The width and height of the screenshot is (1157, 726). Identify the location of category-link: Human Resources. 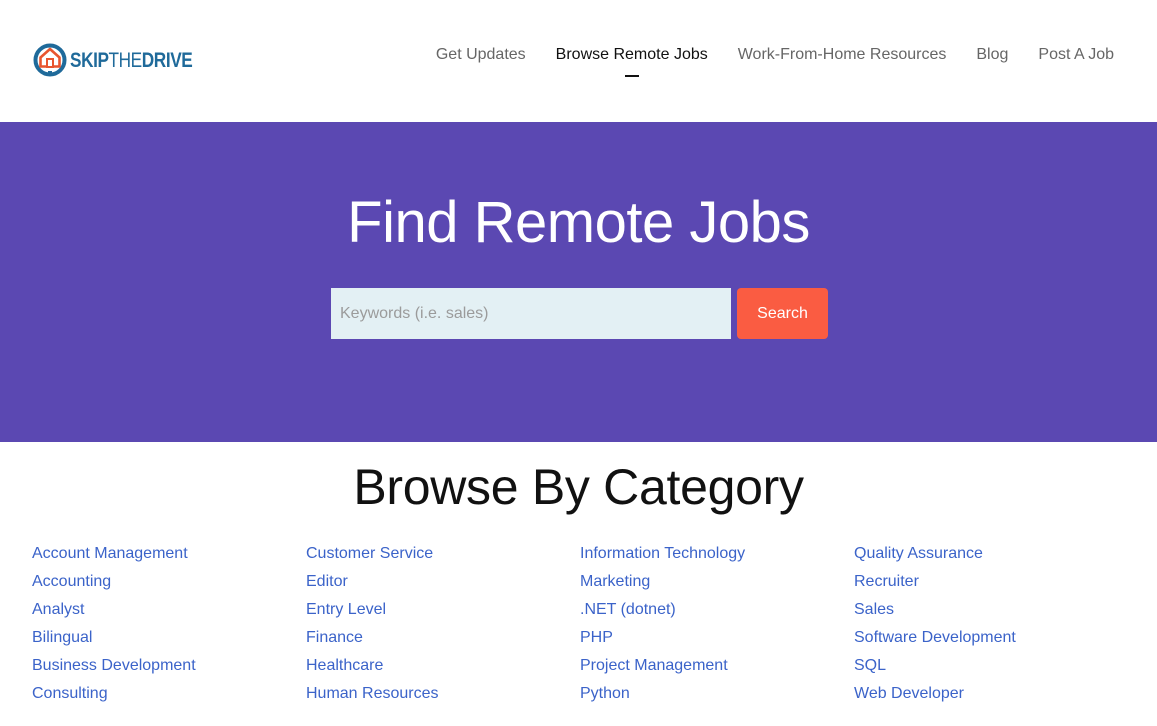
(443, 694).